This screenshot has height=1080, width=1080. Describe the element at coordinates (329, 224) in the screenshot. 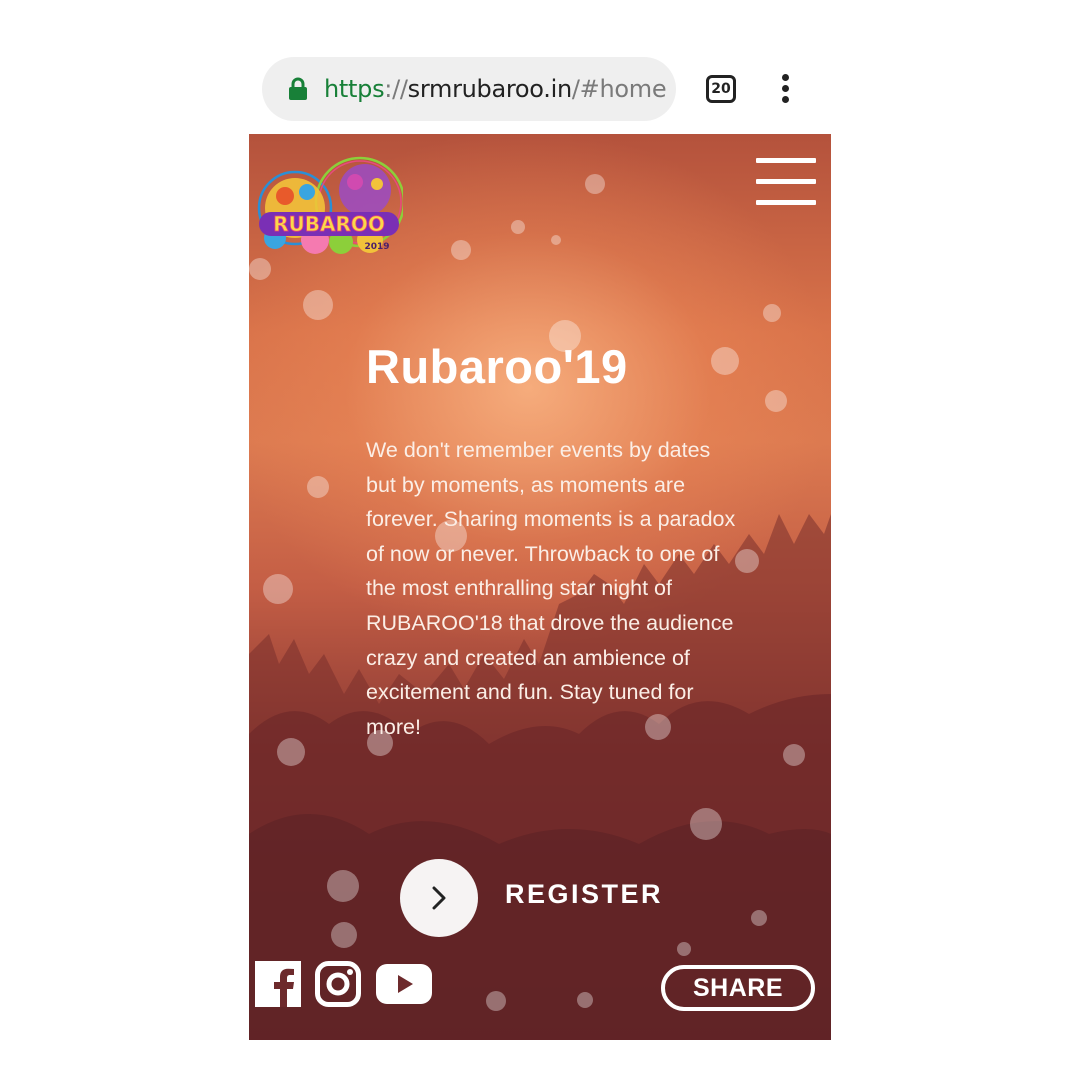

I see `logo-wordmark: RUBAROO` at that location.